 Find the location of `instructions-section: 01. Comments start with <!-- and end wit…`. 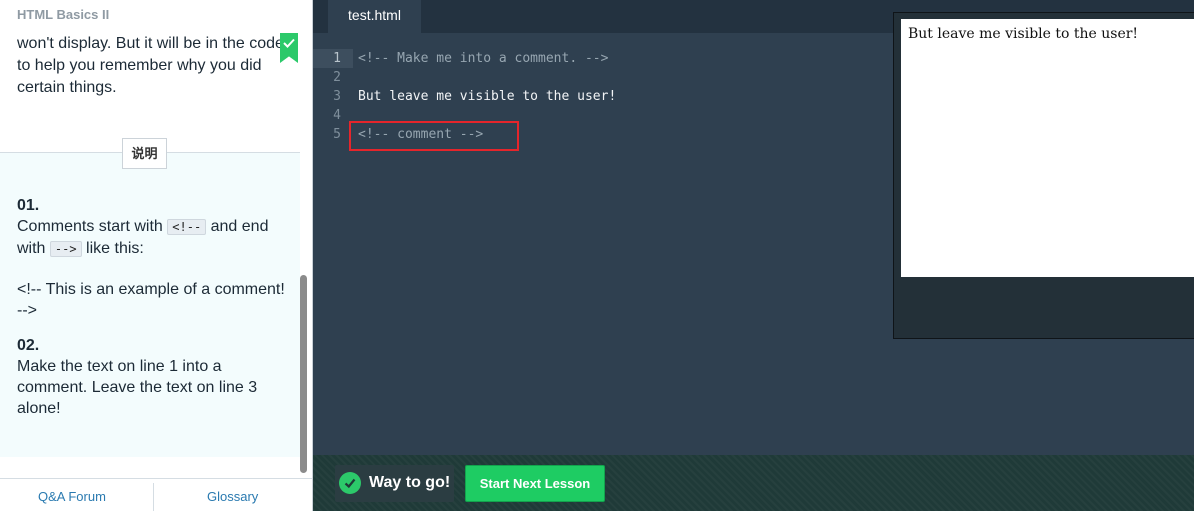

instructions-section: 01. Comments start with <!-- and end wit… is located at coordinates (150, 305).